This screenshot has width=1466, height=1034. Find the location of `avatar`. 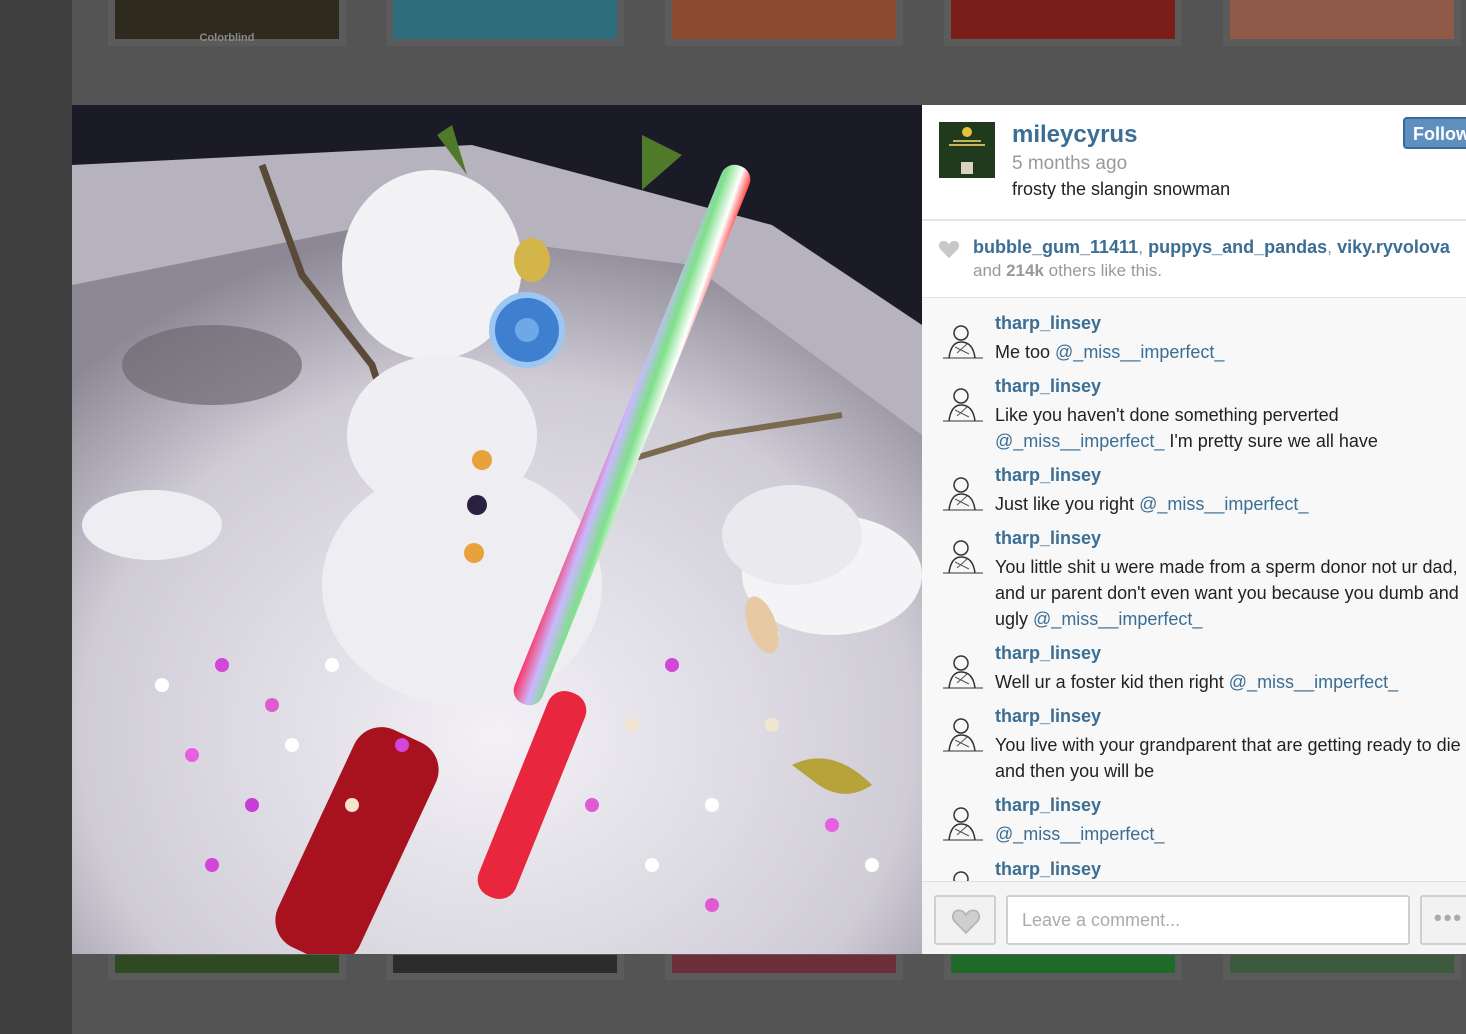

avatar is located at coordinates (967, 150).